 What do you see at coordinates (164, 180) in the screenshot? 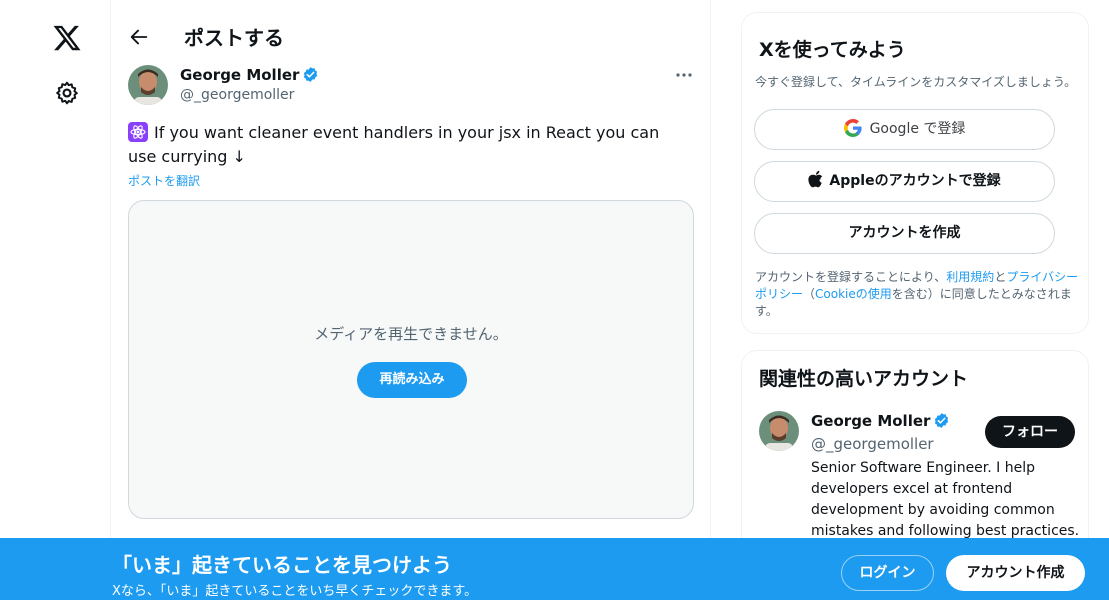
I see `translate-link: ポストを翻訳` at bounding box center [164, 180].